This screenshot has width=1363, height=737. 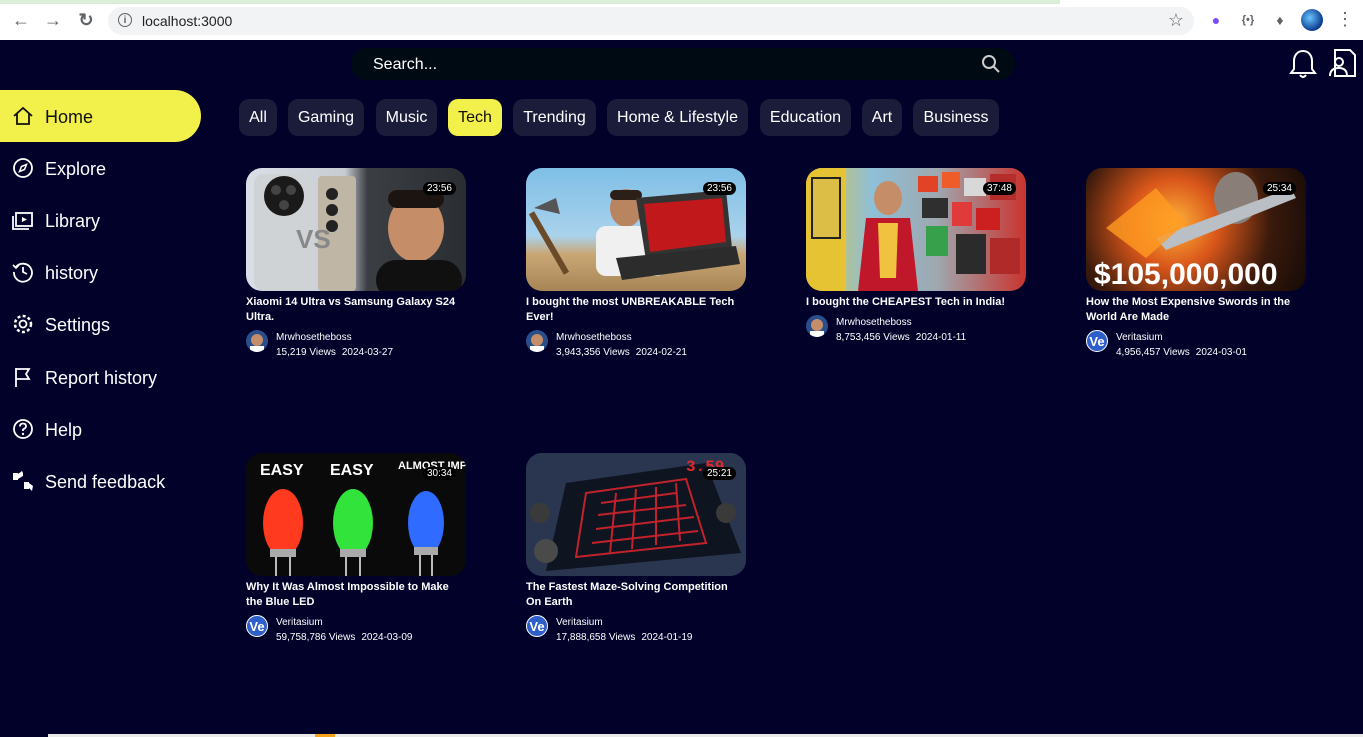 I want to click on sidebar-item-label: Explore, so click(x=76, y=169).